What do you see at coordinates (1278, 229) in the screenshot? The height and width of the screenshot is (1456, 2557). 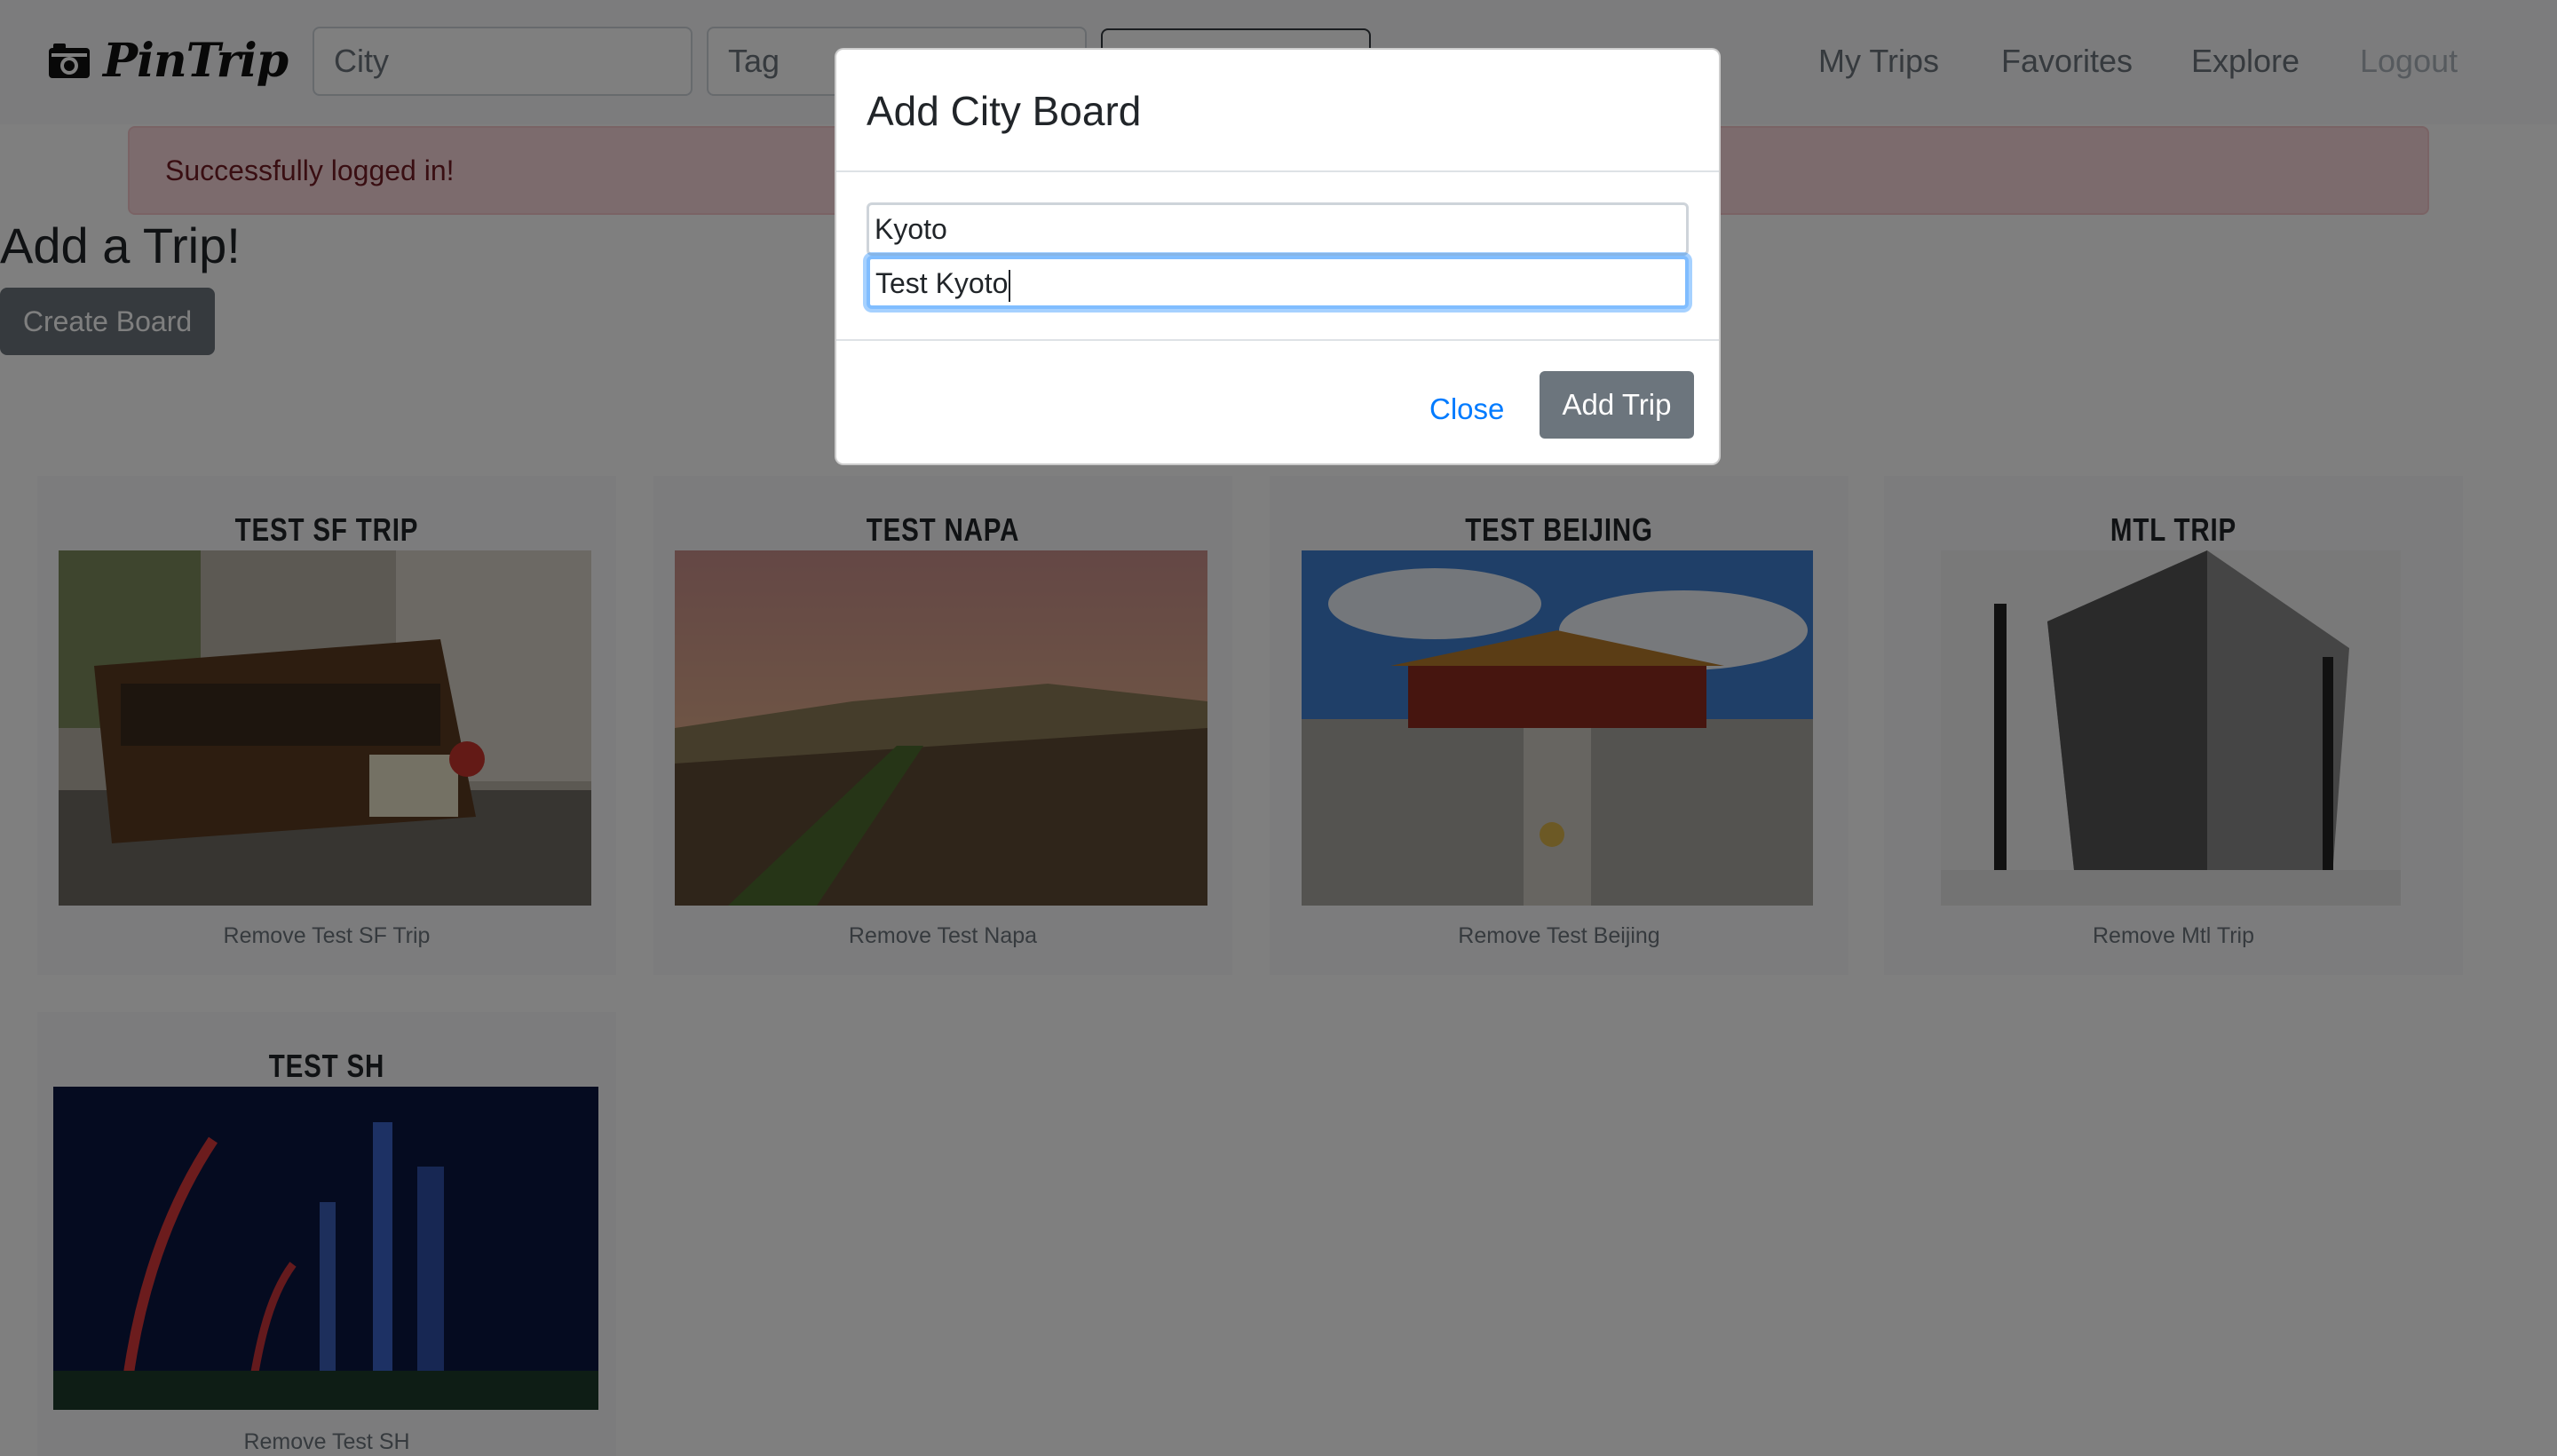 I see `city-input: Kyoto` at bounding box center [1278, 229].